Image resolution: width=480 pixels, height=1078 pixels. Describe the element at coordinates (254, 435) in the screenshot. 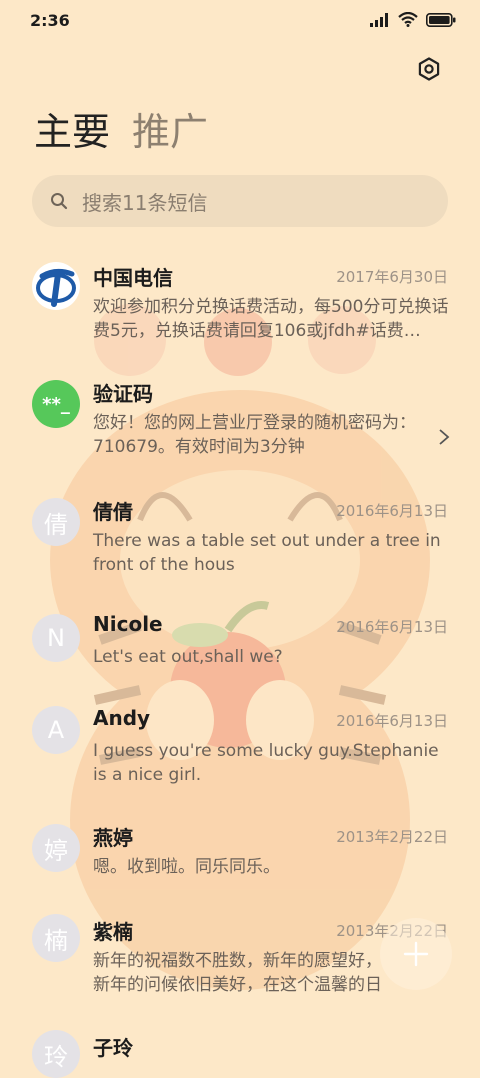

I see `message-preview: 您好！您的网上营业厅登录的随机密码为：710679。有效时间为3分钟` at that location.